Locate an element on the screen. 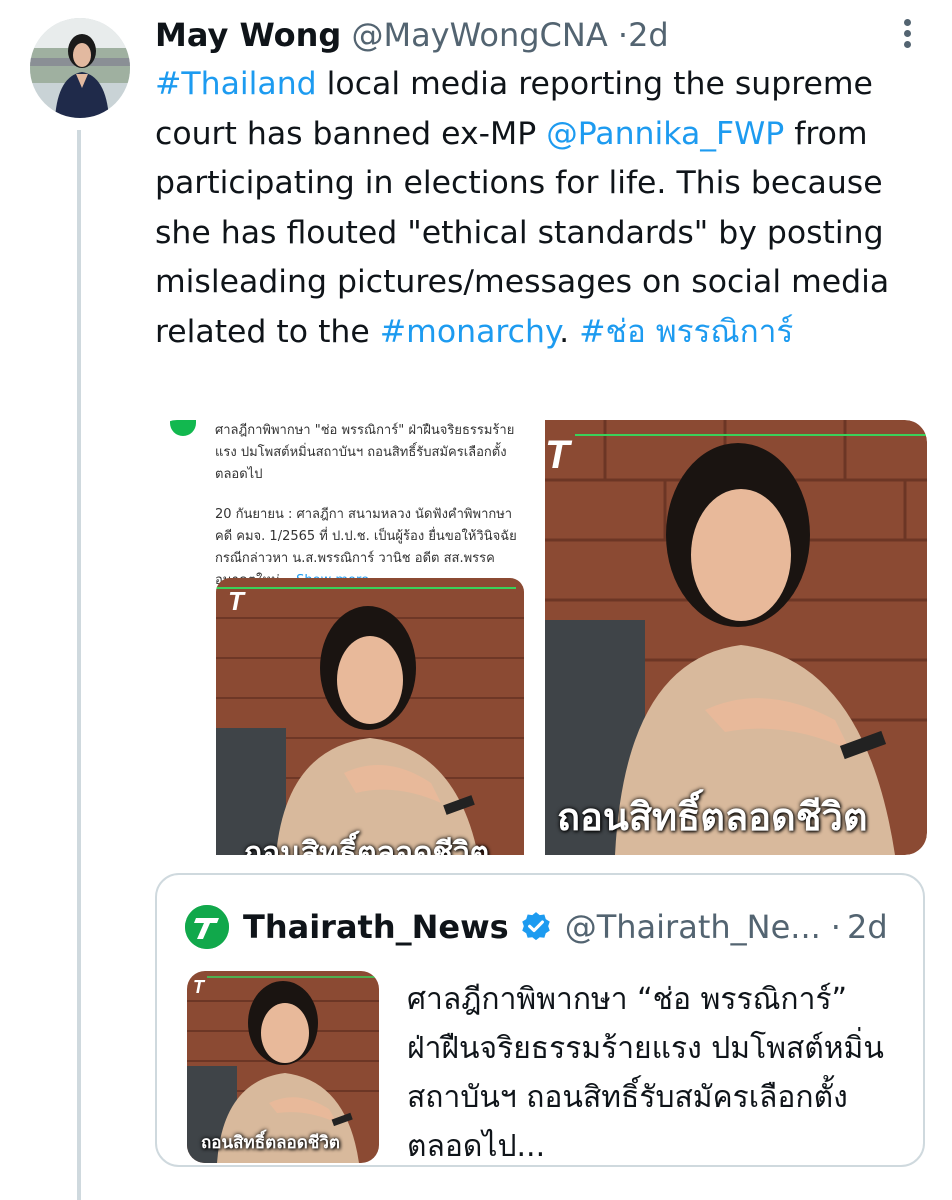 This screenshot has width=952, height=1200. media-right-photo: T ถอนสิทธิ์ตลอดชีวิต is located at coordinates (736, 637).